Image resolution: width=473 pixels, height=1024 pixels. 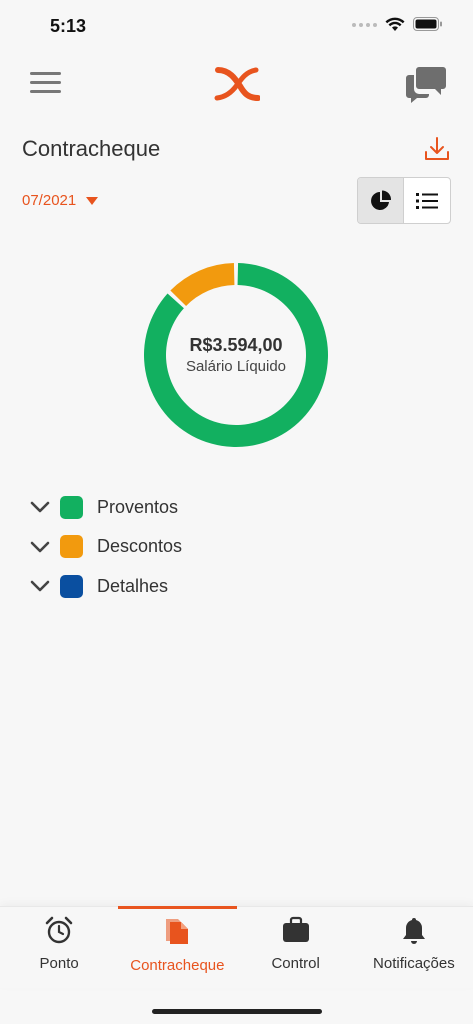 I want to click on nav-item-ponto: Ponto, so click(x=59, y=947).